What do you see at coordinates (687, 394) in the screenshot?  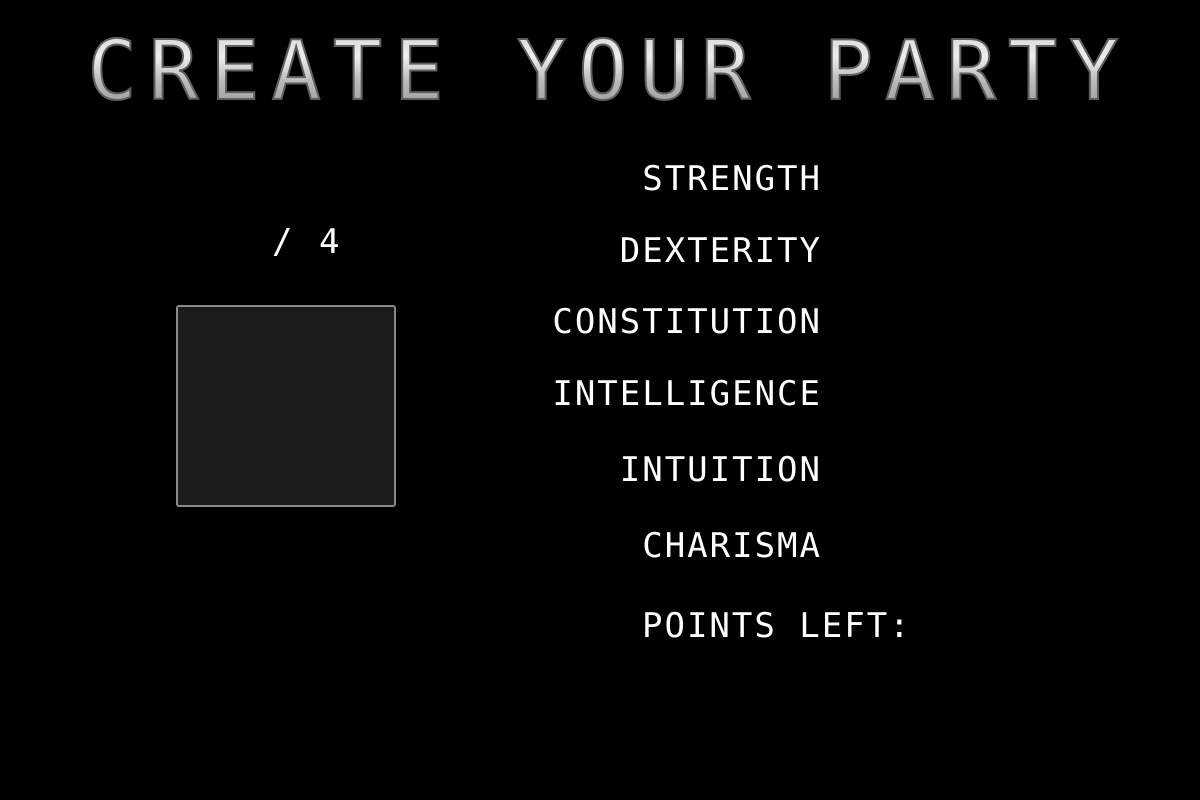 I see `stat-label-intelligence: INTELLIGENCE` at bounding box center [687, 394].